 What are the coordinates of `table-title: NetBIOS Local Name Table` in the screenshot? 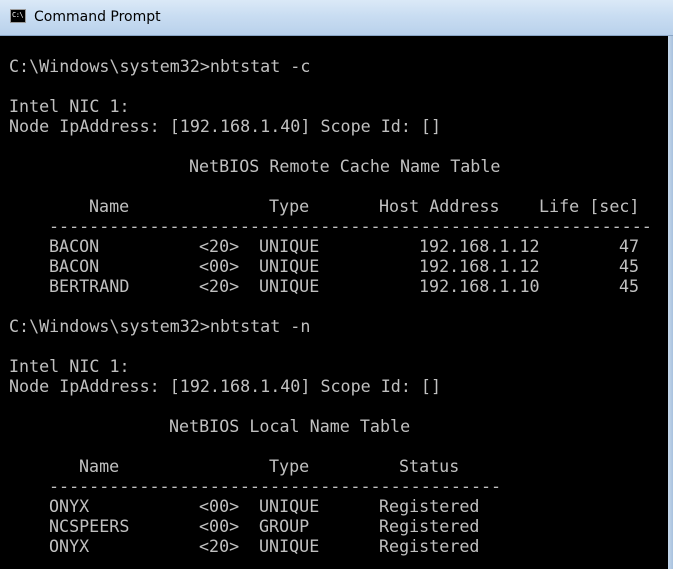 It's located at (290, 426).